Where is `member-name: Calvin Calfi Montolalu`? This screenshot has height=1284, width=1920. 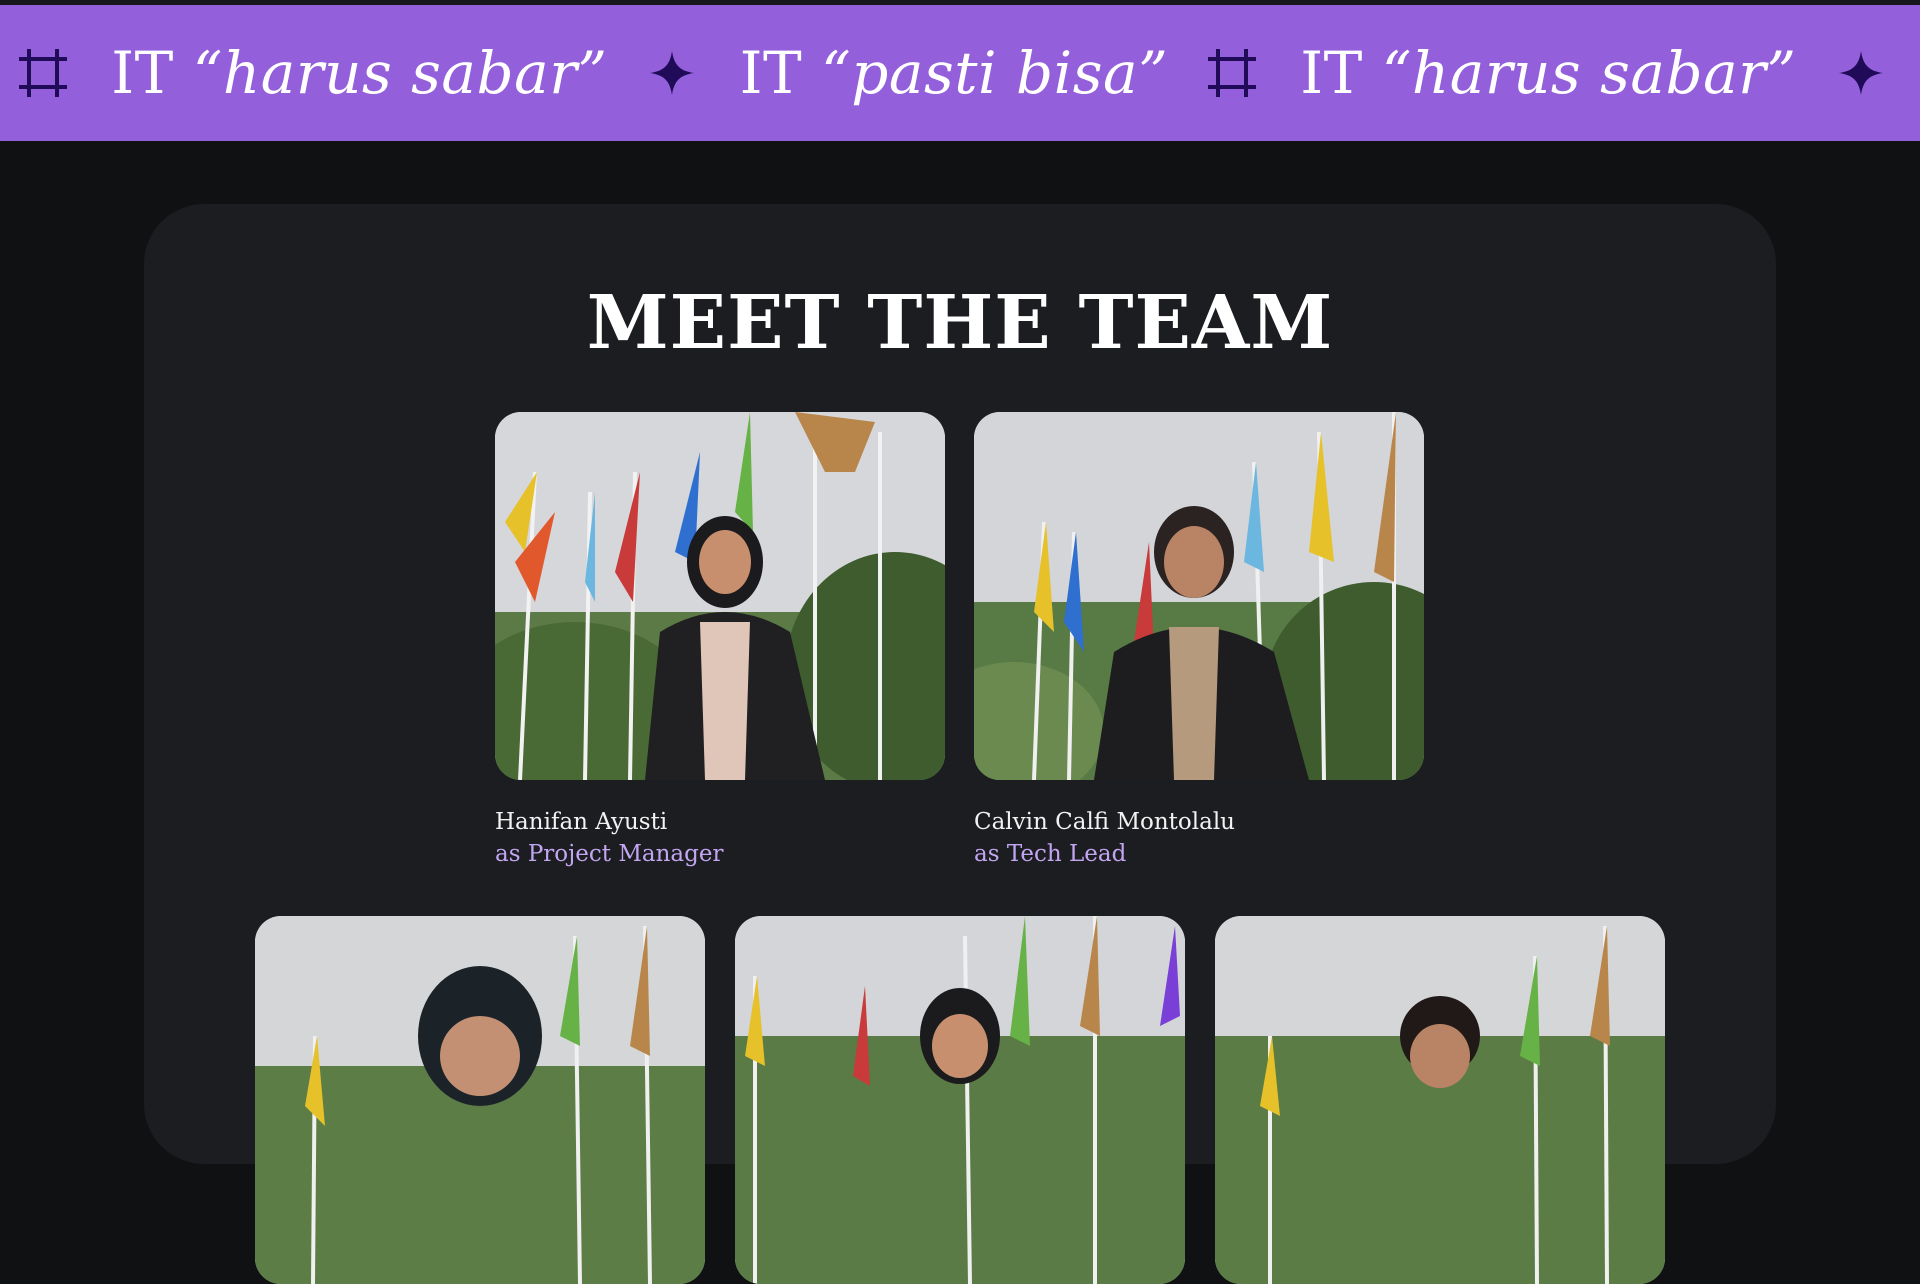
member-name: Calvin Calfi Montolalu is located at coordinates (1104, 822).